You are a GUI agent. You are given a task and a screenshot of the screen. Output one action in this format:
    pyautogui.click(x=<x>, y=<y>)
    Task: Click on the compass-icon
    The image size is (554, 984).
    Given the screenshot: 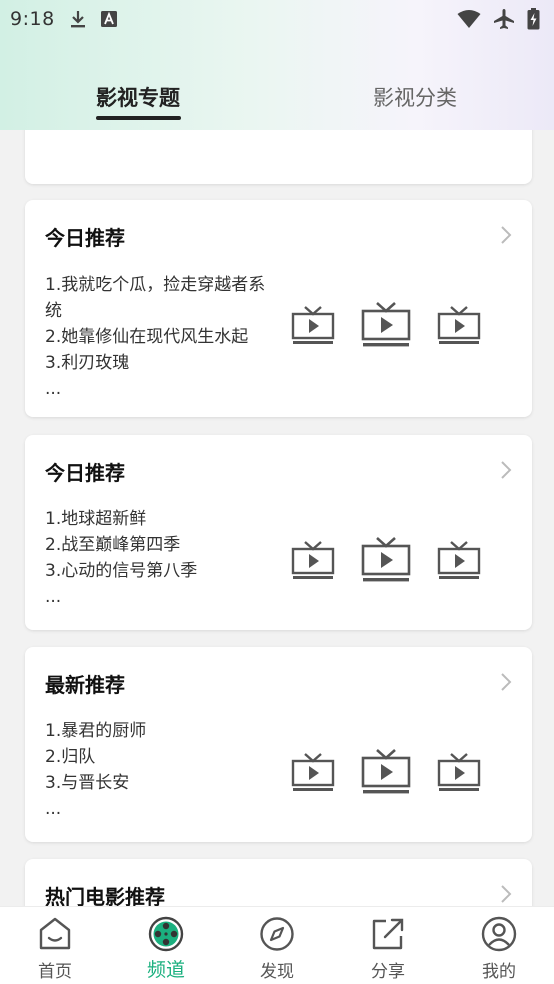 What is the action you would take?
    pyautogui.click(x=277, y=934)
    